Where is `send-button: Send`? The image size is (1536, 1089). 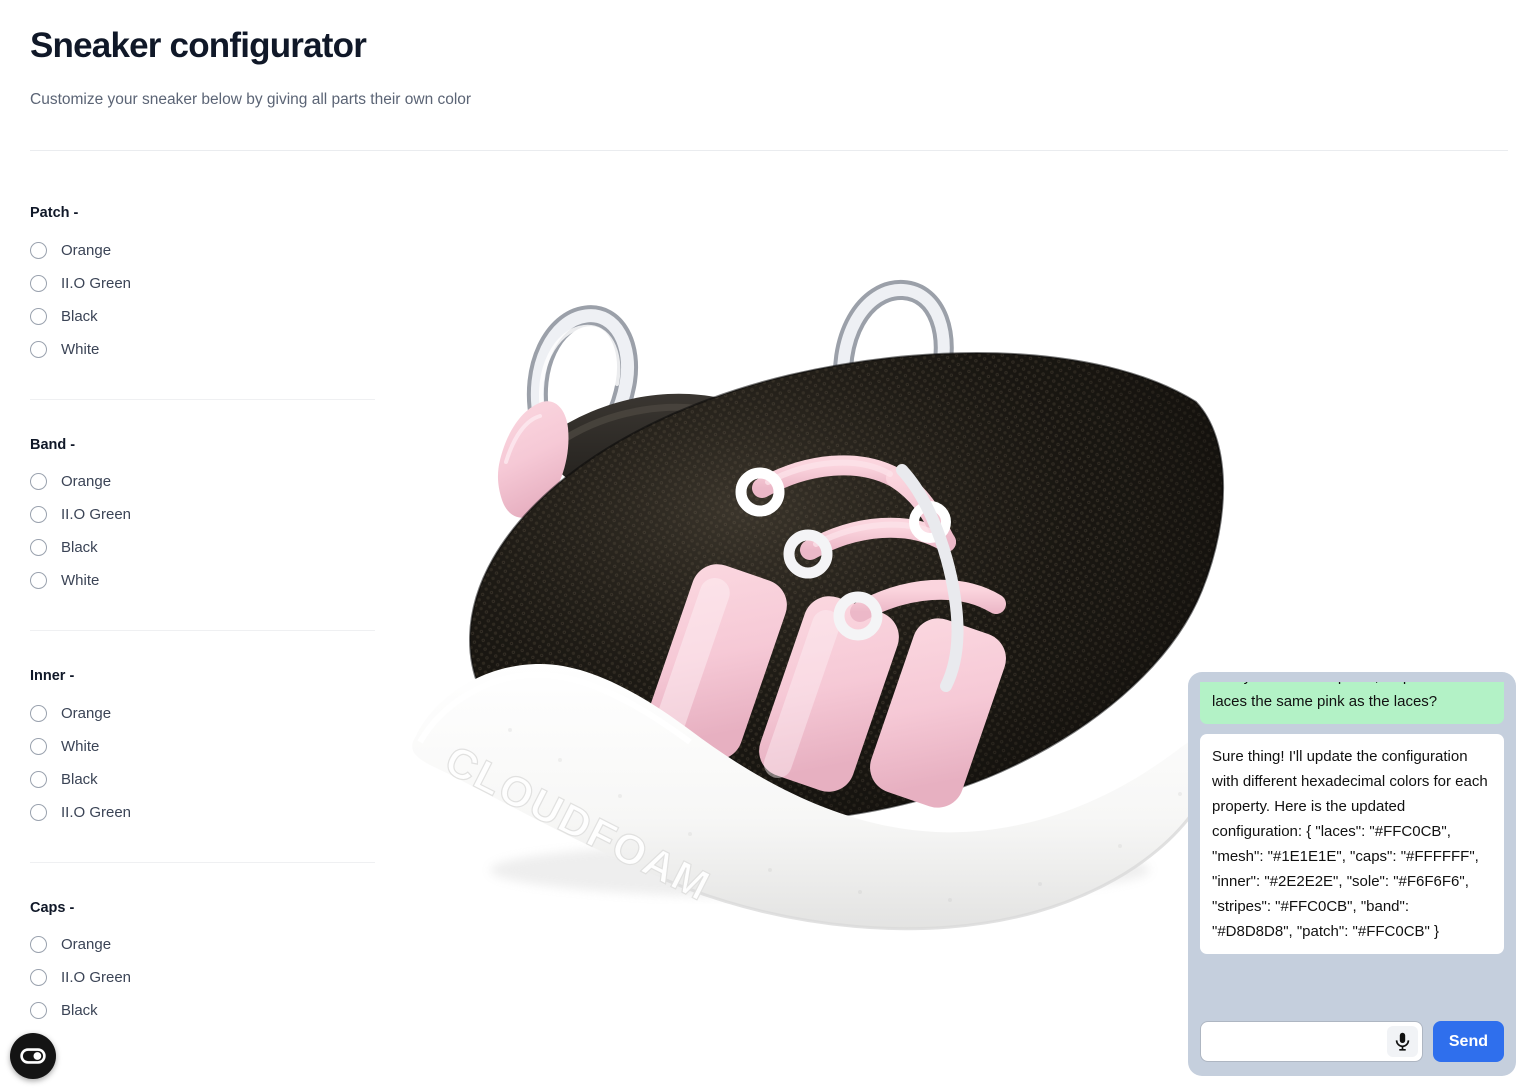 send-button: Send is located at coordinates (1468, 1041).